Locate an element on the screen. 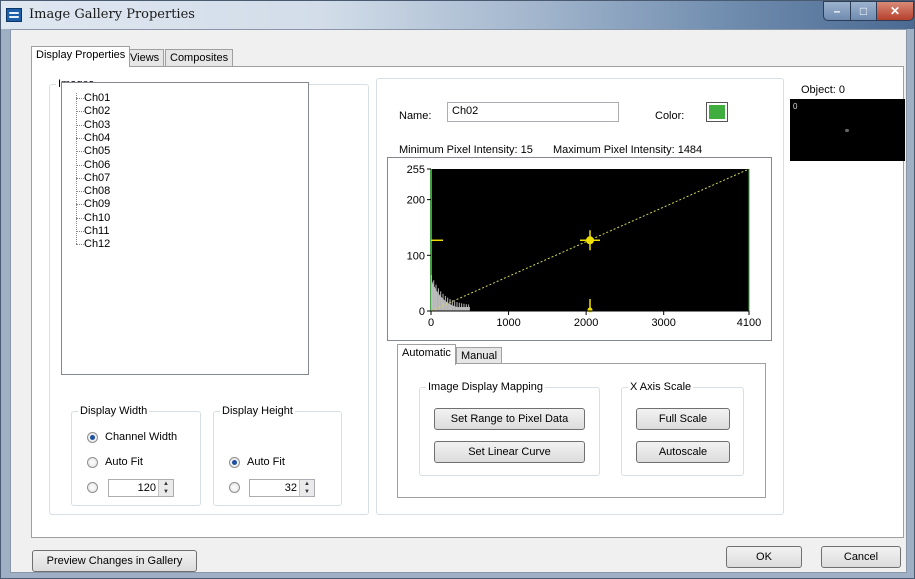 This screenshot has width=915, height=579. color-label: Color: is located at coordinates (670, 116).